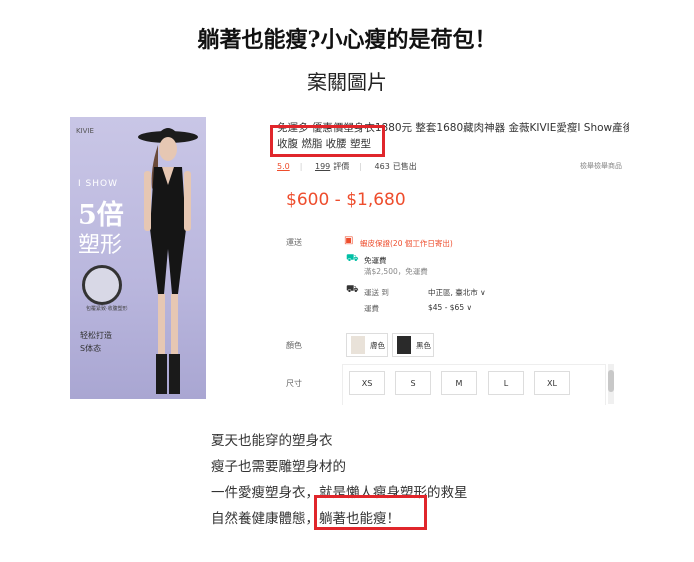 Image resolution: width=694 pixels, height=562 pixels. What do you see at coordinates (346, 200) in the screenshot?
I see `price: $600 - $1,680` at bounding box center [346, 200].